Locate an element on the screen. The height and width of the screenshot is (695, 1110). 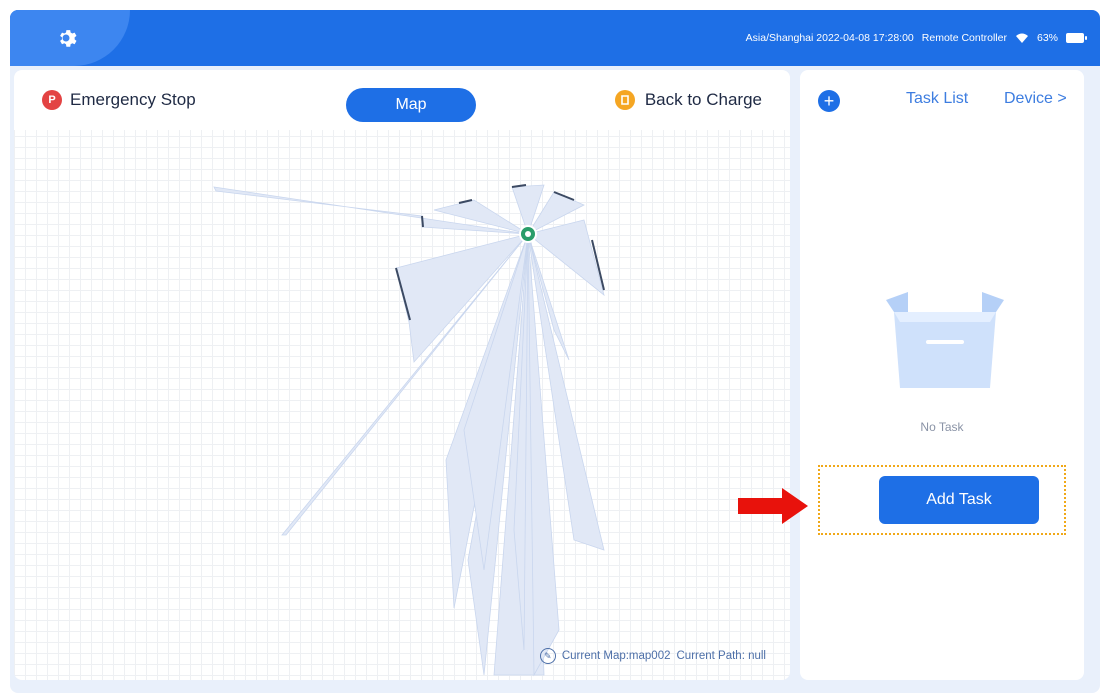
wifi-icon is located at coordinates (1021, 38).